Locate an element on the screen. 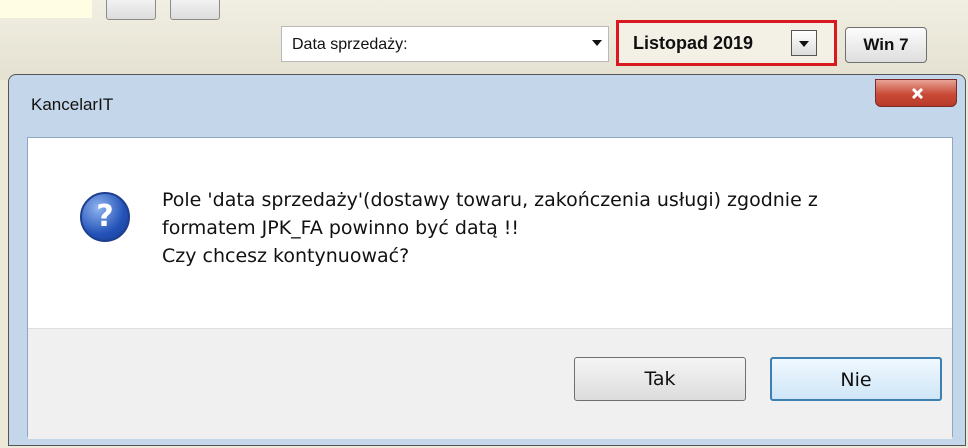  message-line-3: Czy chcesz kontynuować? is located at coordinates (286, 256).